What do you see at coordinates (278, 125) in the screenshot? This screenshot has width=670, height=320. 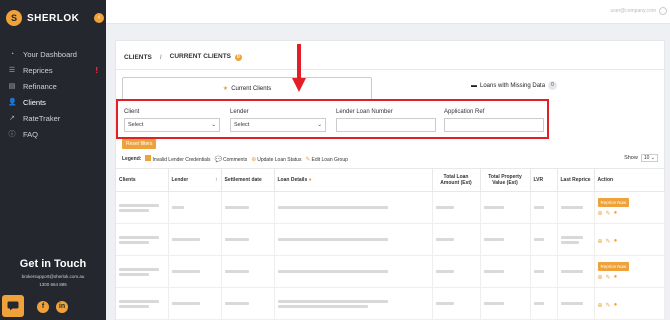 I see `lender-select: Select ⌄` at bounding box center [278, 125].